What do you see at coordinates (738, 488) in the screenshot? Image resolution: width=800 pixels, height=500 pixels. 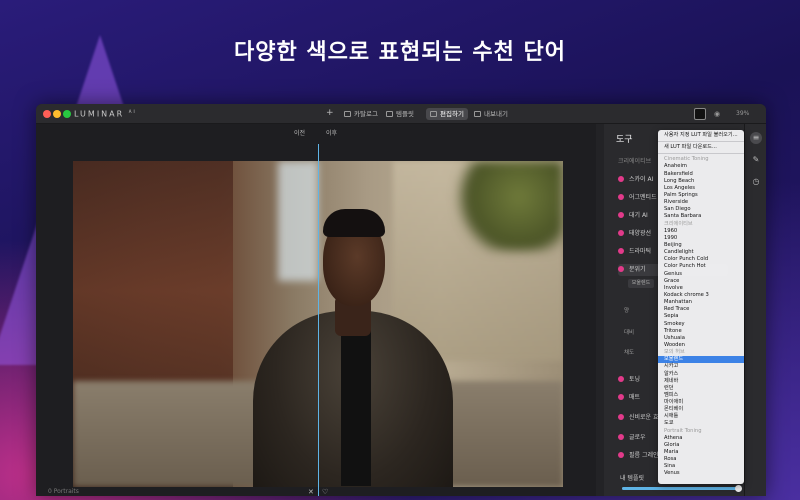 I see `slider-knob` at bounding box center [738, 488].